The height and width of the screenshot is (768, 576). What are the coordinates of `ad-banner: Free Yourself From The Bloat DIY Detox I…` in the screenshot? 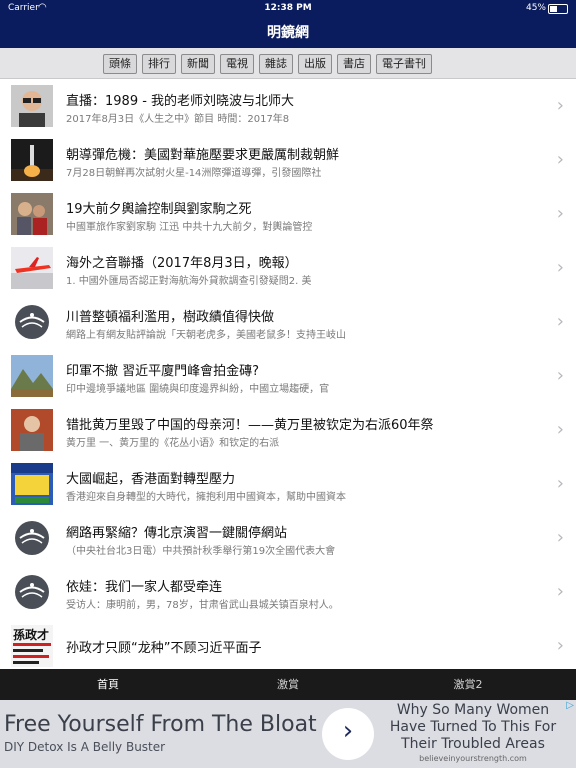 It's located at (288, 734).